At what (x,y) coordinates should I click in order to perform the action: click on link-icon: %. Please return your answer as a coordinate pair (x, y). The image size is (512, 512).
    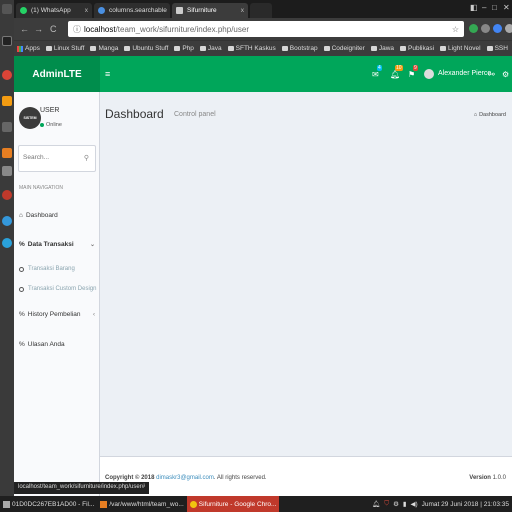
    Looking at the image, I should click on (22, 344).